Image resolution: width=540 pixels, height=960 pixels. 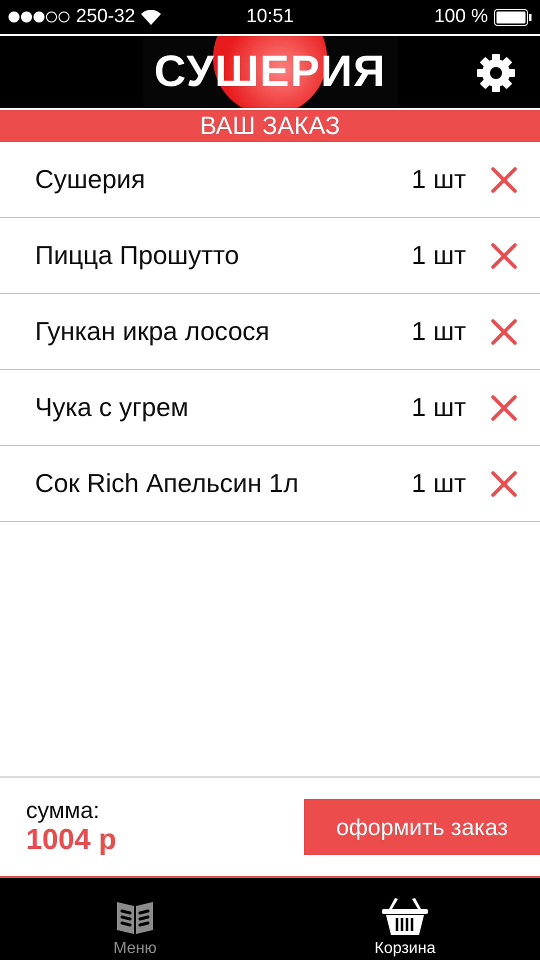 I want to click on total-value: 1004 р, so click(x=71, y=840).